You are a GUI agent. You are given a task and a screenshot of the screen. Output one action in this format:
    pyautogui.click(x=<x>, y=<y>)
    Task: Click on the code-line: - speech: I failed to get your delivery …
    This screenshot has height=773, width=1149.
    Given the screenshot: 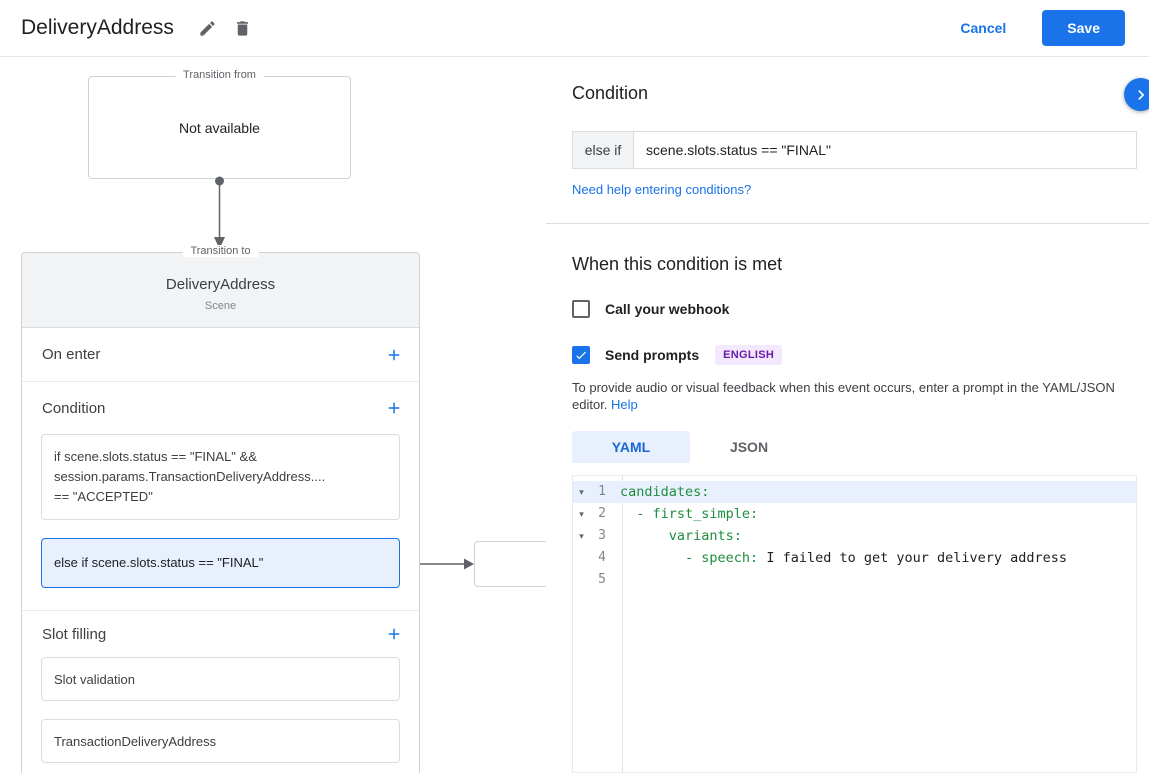 What is the action you would take?
    pyautogui.click(x=875, y=558)
    